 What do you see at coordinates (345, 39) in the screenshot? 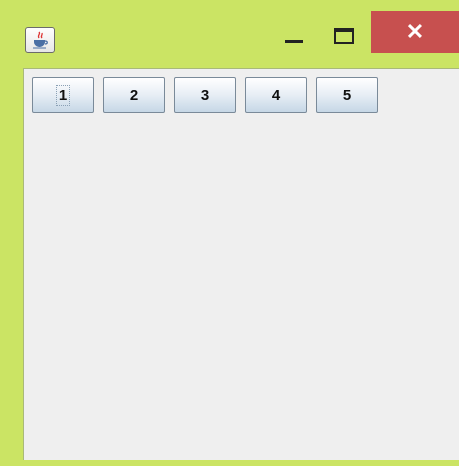
I see `maximize-icon` at bounding box center [345, 39].